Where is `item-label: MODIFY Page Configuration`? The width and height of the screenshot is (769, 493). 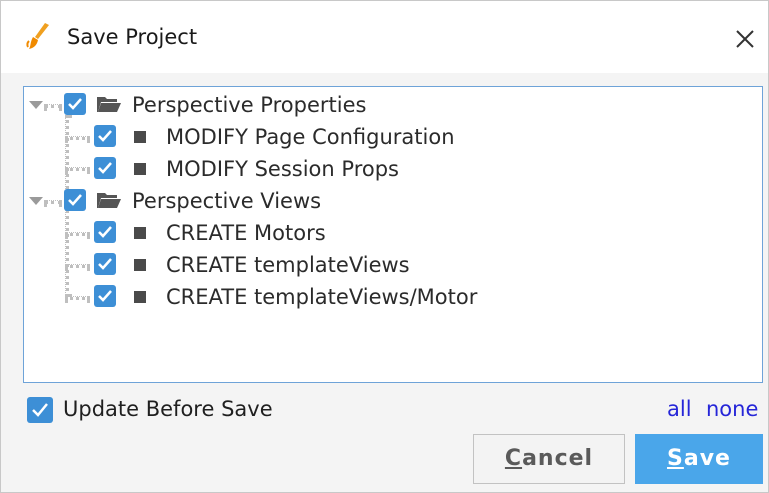 item-label: MODIFY Page Configuration is located at coordinates (310, 137).